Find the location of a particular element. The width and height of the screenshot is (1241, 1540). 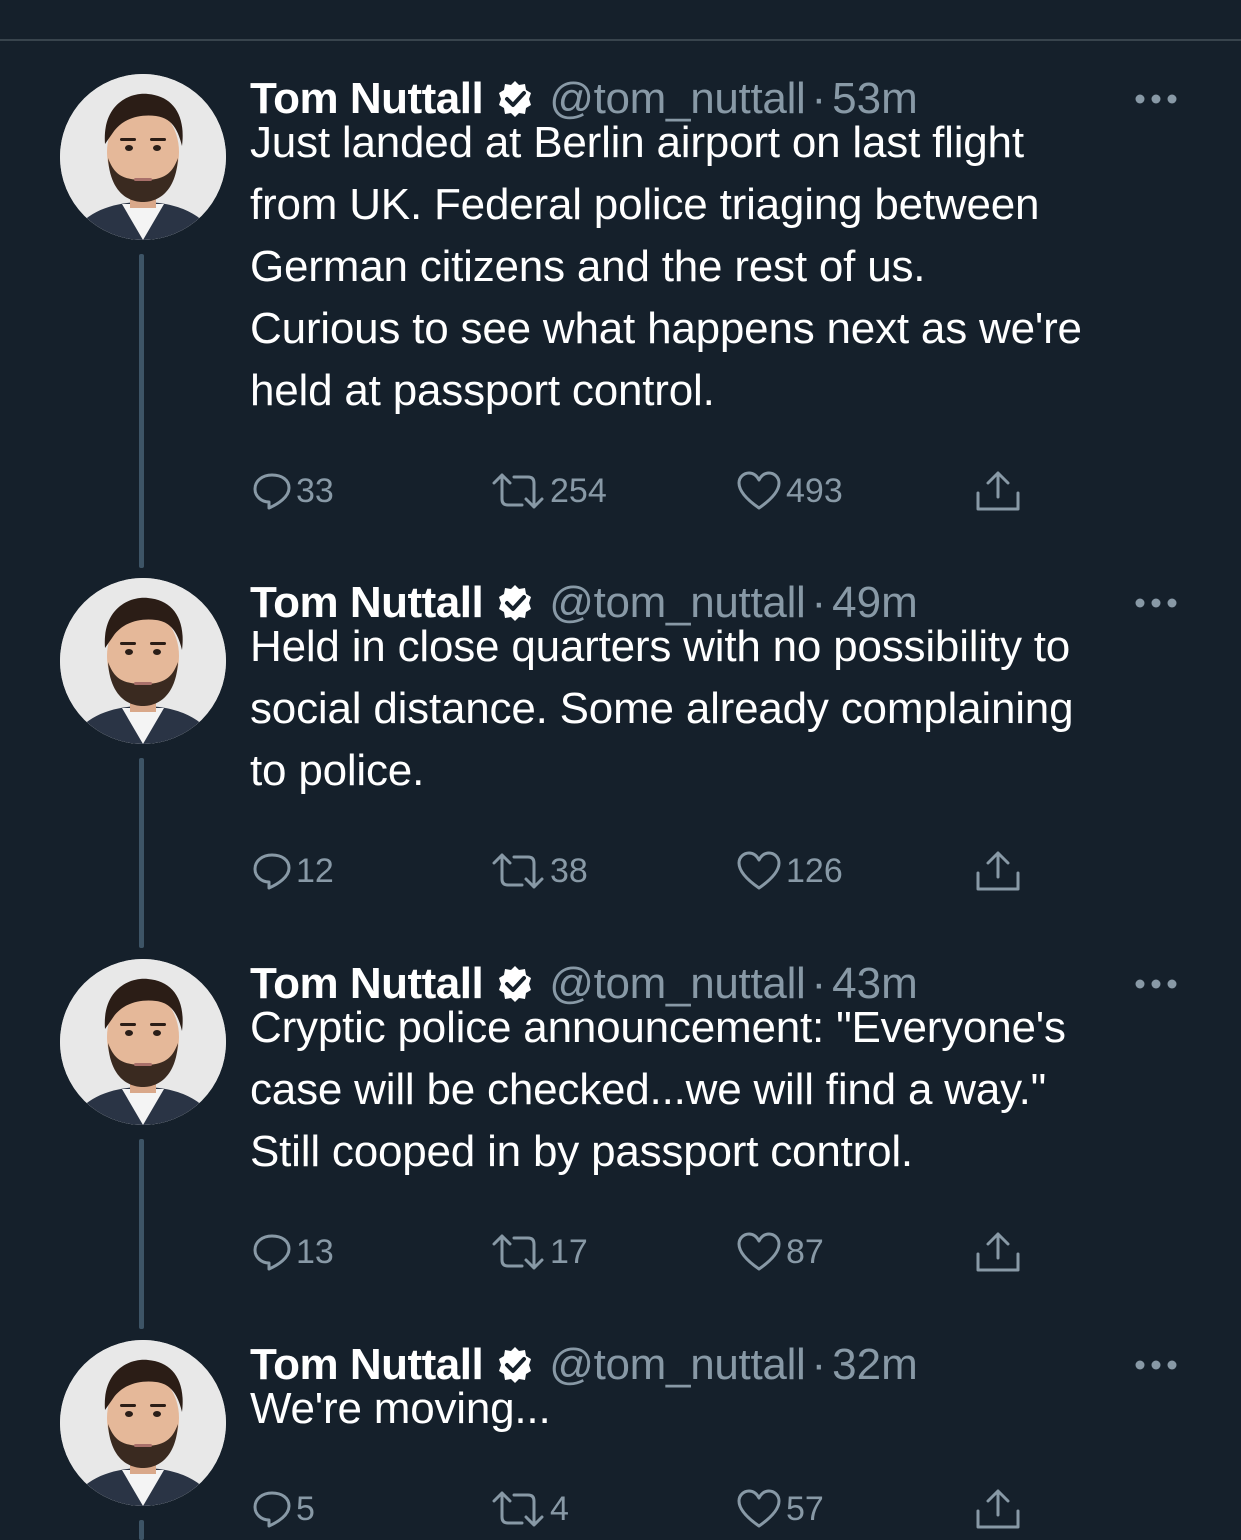

like-count: 57 is located at coordinates (805, 1508).